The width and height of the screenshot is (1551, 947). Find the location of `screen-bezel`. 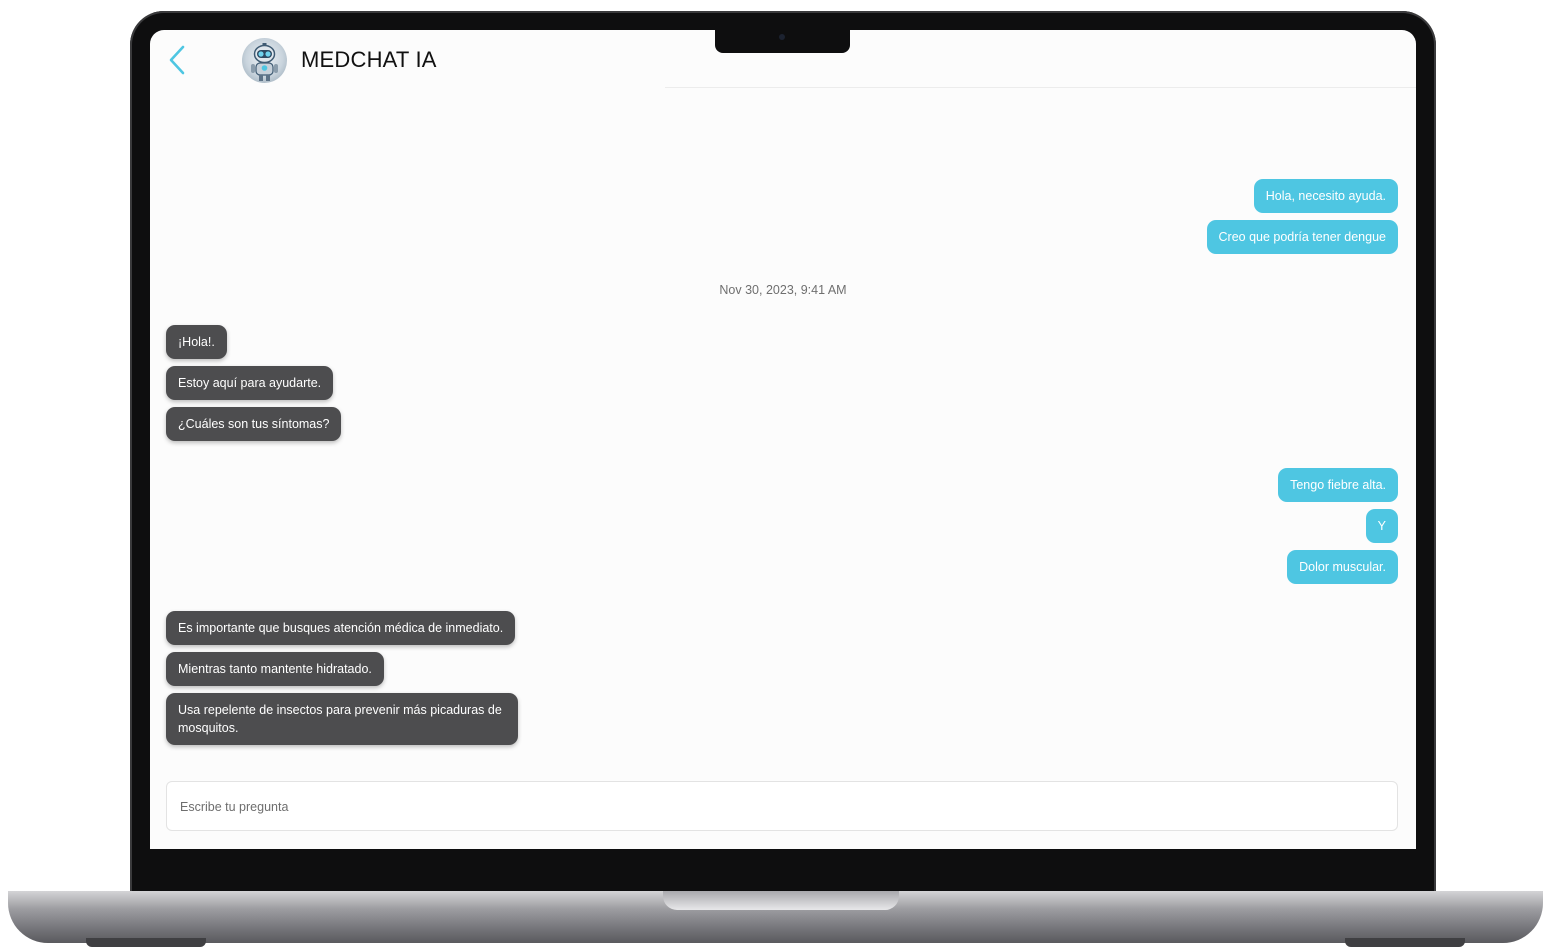

screen-bezel is located at coordinates (783, 857).